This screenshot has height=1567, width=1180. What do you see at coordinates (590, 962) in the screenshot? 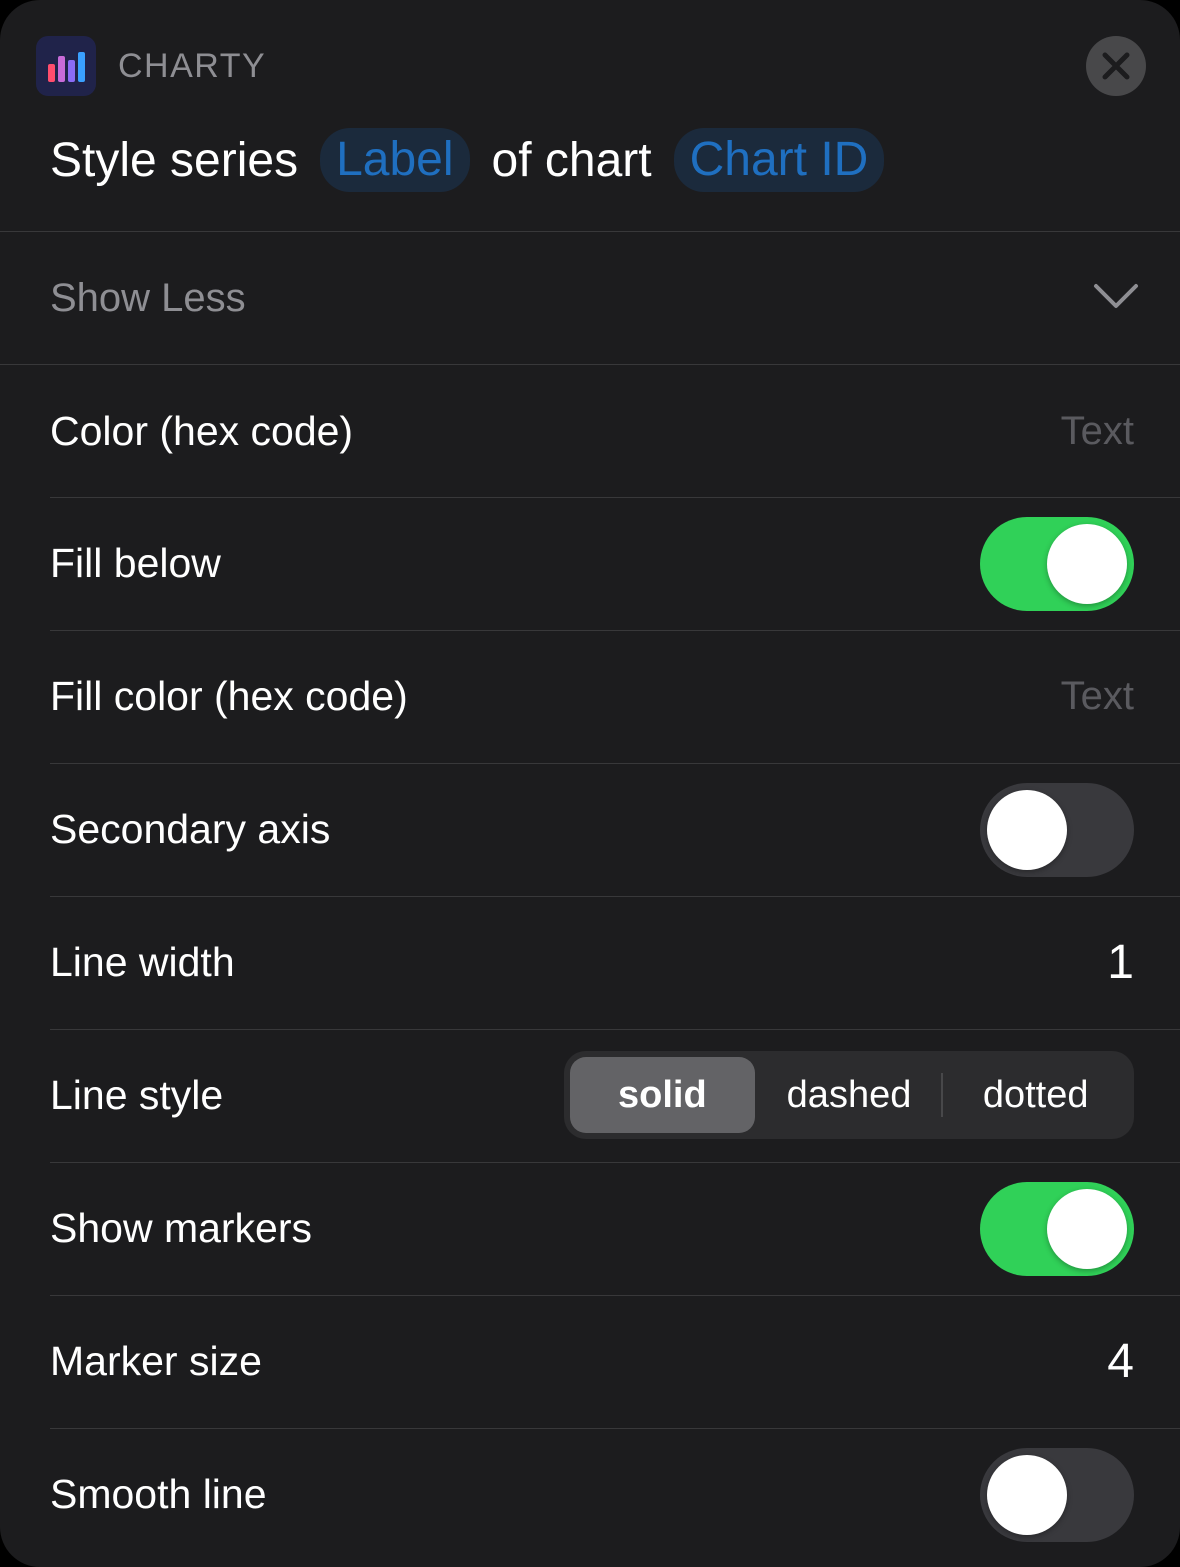
I see `param-row-line-width: Line width 1` at bounding box center [590, 962].